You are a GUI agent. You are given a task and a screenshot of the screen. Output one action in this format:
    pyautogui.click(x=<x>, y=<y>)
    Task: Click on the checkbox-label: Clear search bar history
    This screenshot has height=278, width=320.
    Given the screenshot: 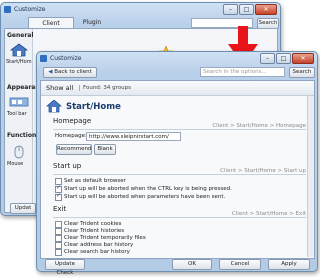 What is the action you would take?
    pyautogui.click(x=97, y=252)
    